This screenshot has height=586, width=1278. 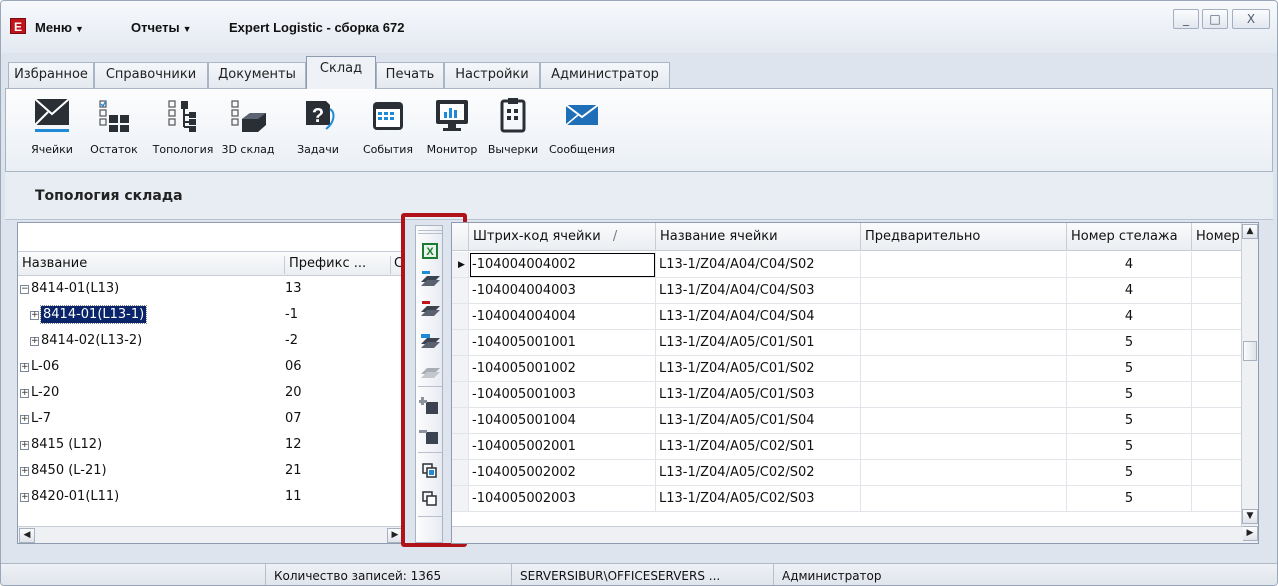 I want to click on copy-icon, so click(x=430, y=471).